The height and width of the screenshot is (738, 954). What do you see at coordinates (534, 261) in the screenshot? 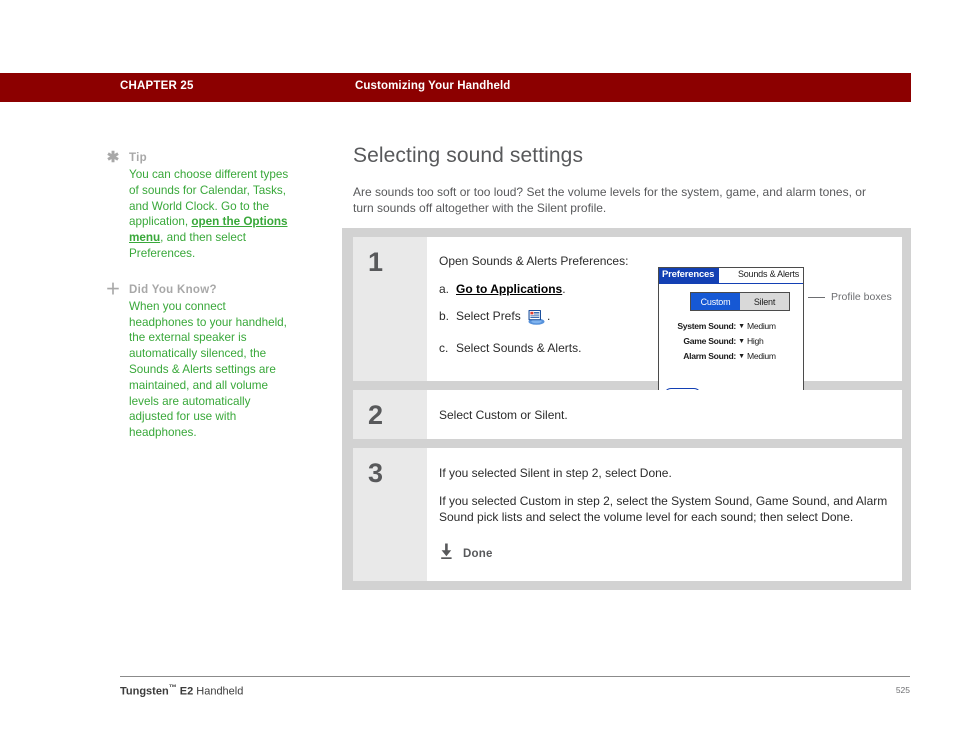
I see `step1-intro: Open Sounds & Alerts Preferences:` at bounding box center [534, 261].